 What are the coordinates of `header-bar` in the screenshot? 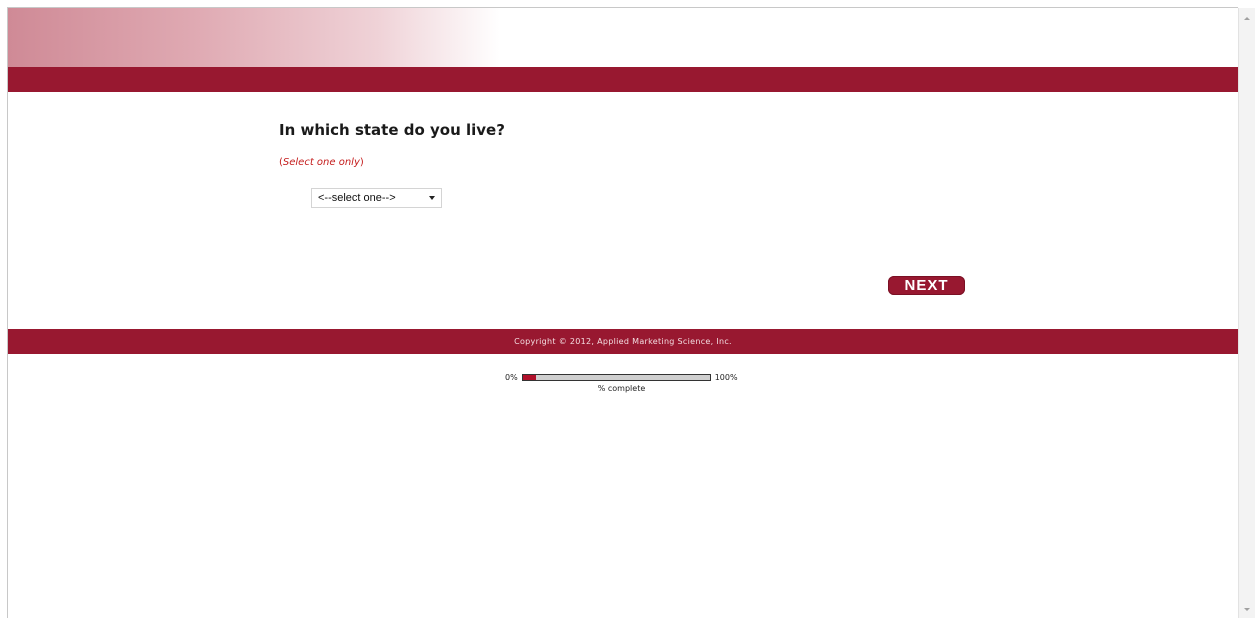 It's located at (623, 79).